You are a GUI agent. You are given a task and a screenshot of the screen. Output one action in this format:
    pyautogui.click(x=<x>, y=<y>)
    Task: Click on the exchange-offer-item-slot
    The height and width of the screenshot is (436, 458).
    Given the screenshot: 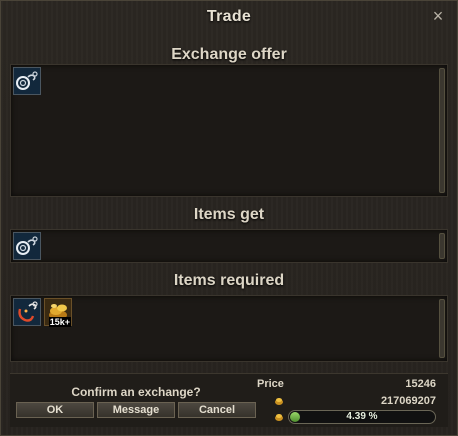 What is the action you would take?
    pyautogui.click(x=27, y=81)
    